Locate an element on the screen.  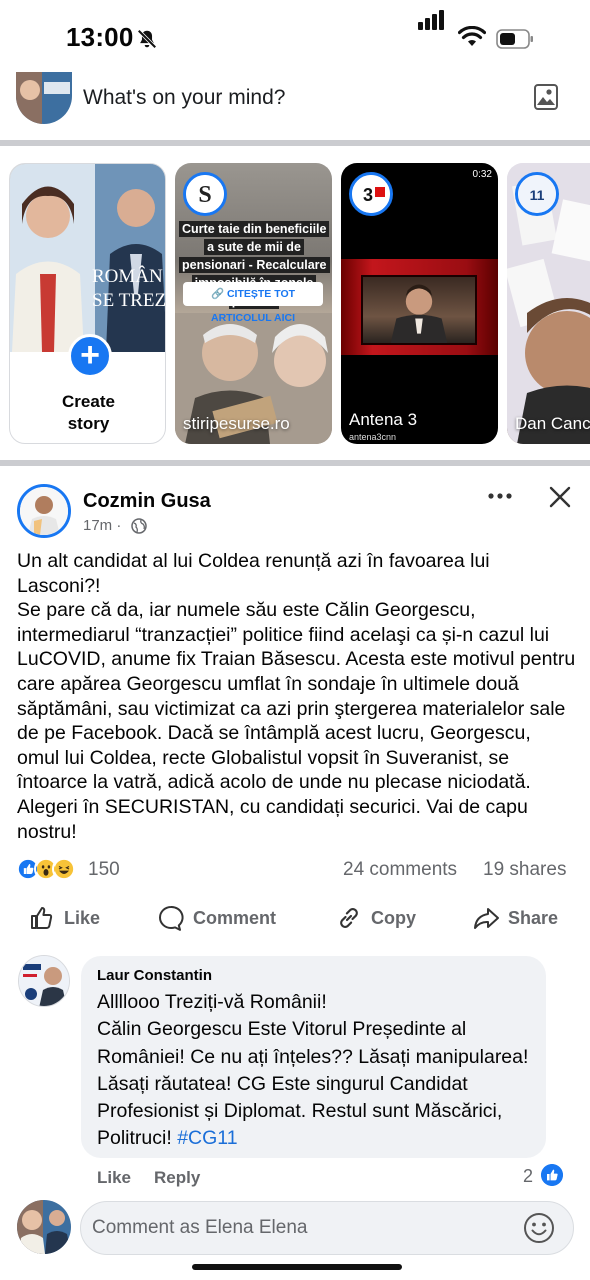
wifi-icon is located at coordinates (472, 36).